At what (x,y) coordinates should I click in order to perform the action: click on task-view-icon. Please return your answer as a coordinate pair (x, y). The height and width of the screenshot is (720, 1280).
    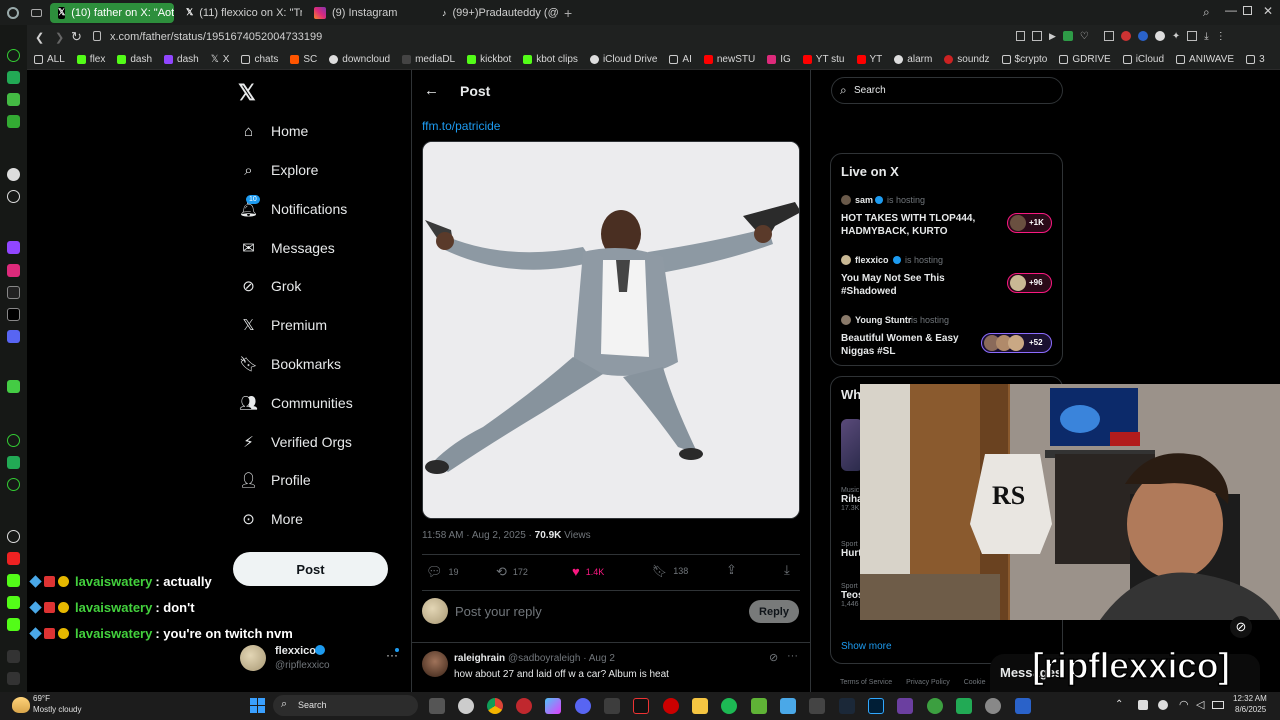
    Looking at the image, I should click on (437, 706).